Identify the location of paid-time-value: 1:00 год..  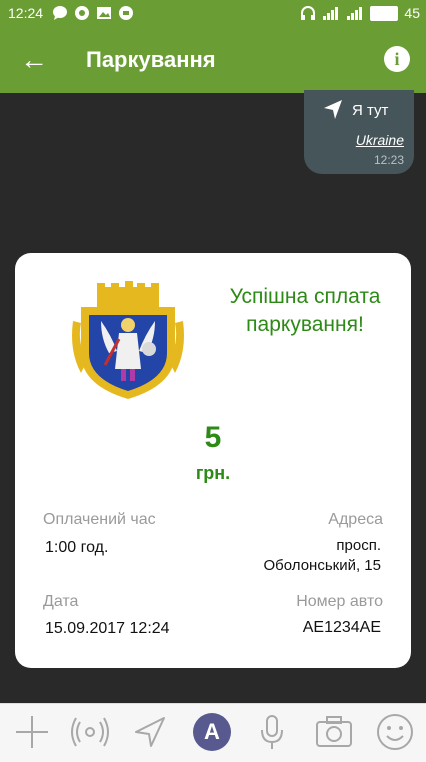
(77, 547).